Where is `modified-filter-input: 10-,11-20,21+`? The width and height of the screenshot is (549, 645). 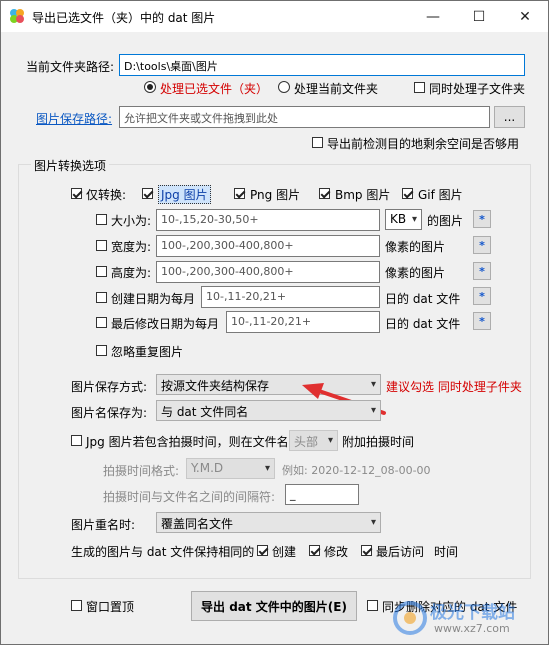
modified-filter-input: 10-,11-20,21+ is located at coordinates (303, 322).